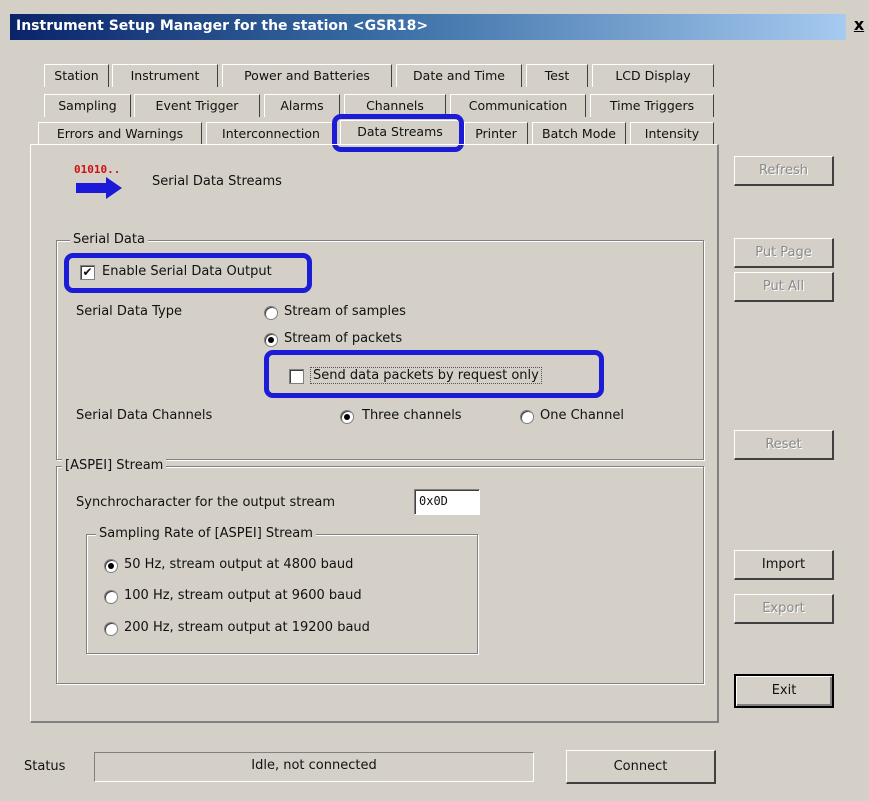  I want to click on tab-lcd-display: LCD Display, so click(653, 75).